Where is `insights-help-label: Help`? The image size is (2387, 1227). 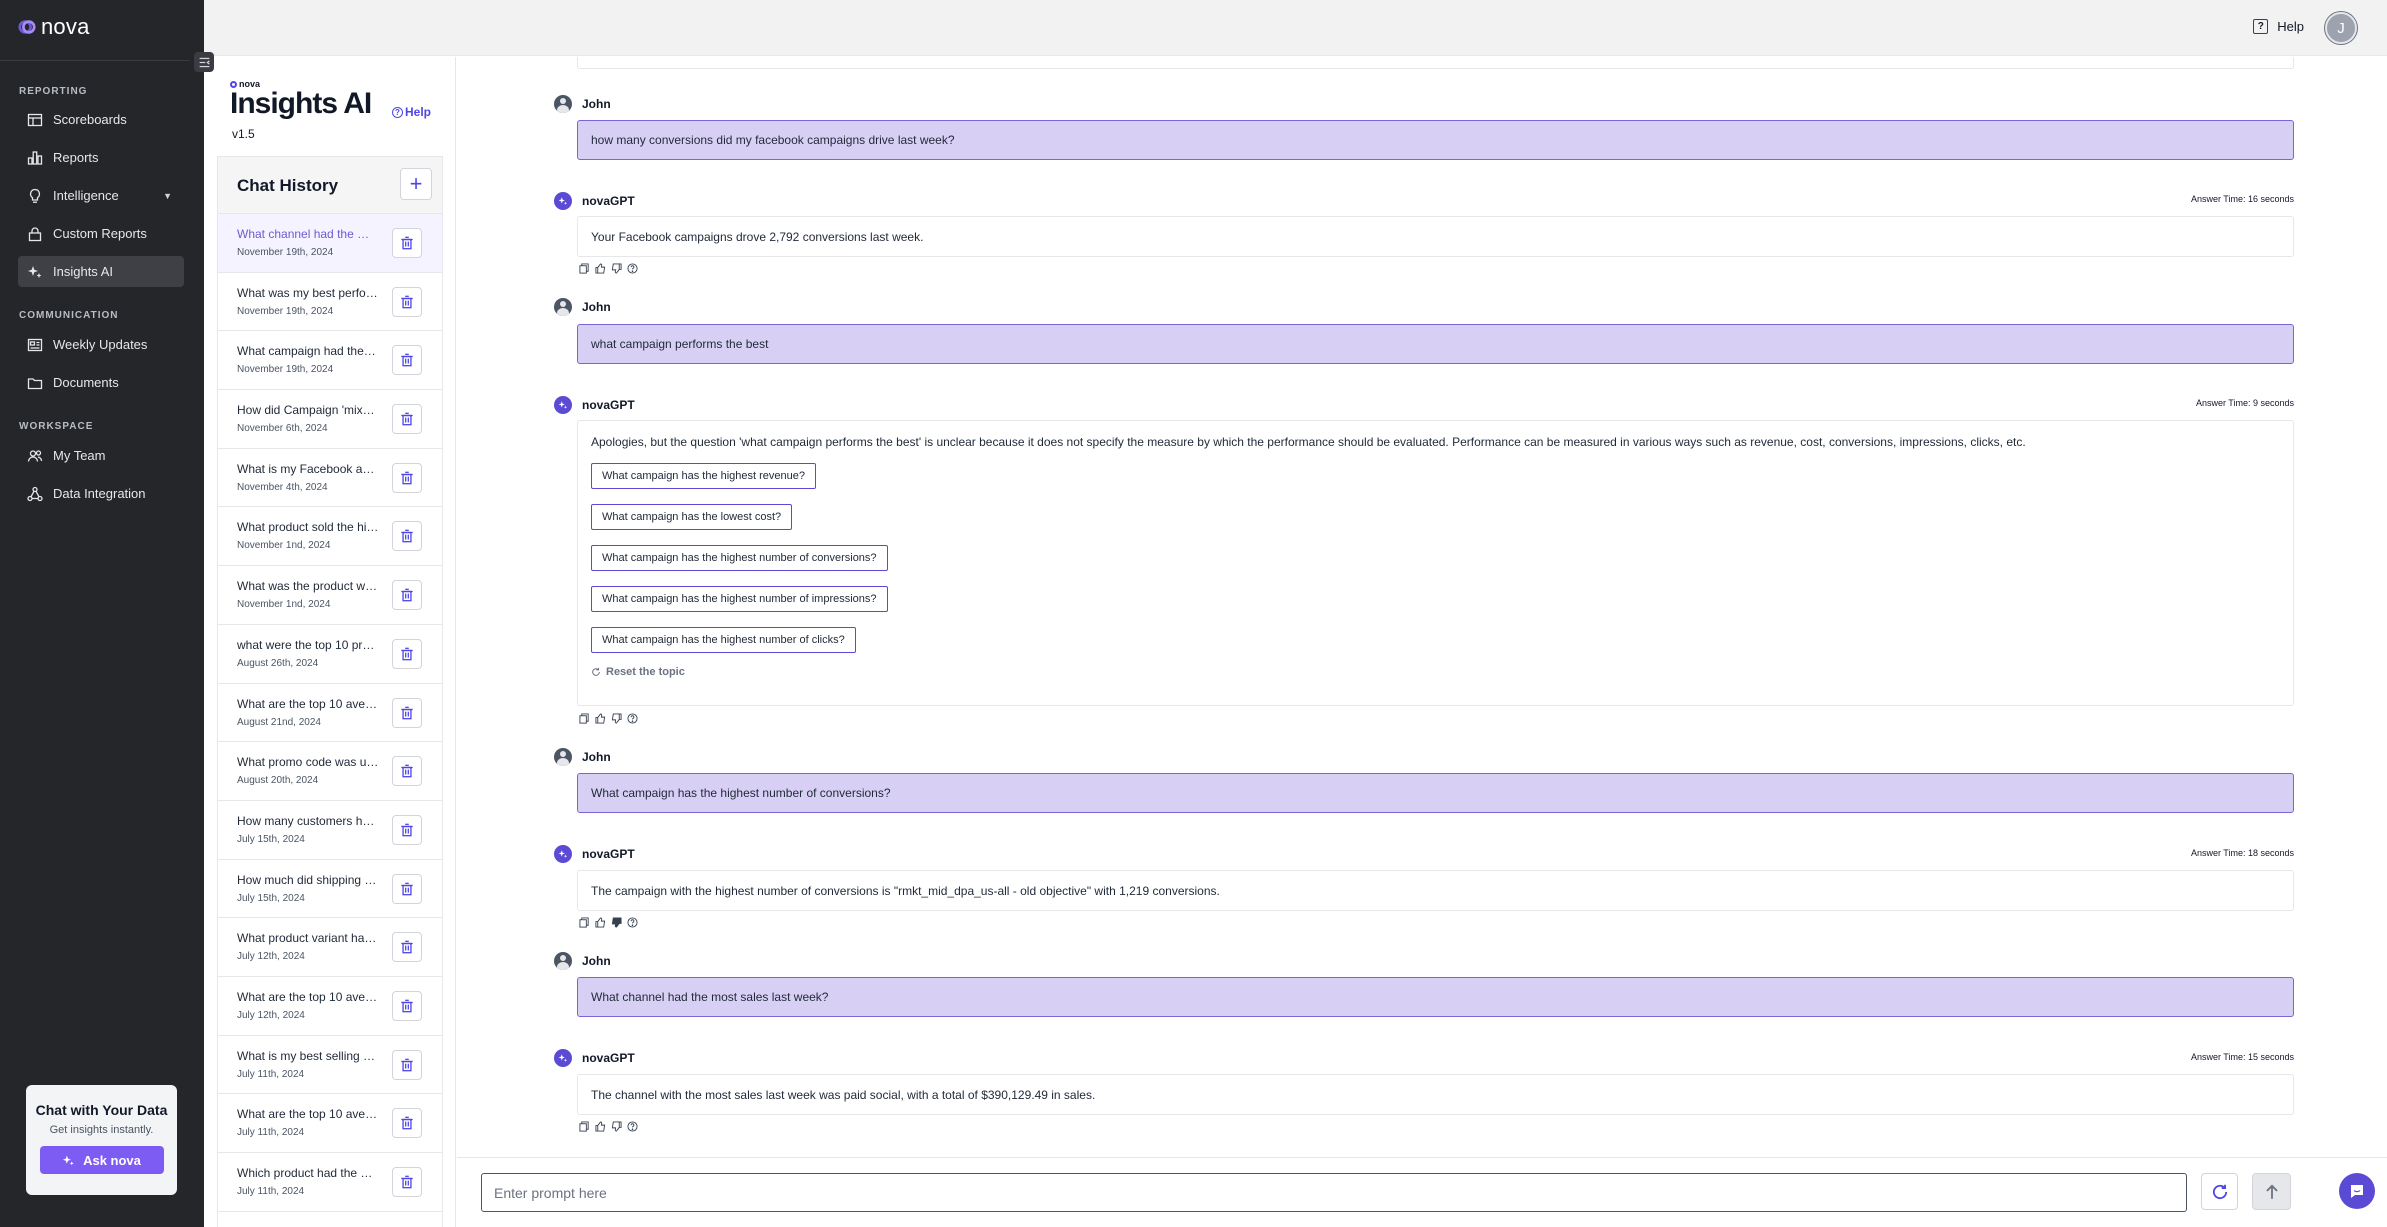 insights-help-label: Help is located at coordinates (418, 112).